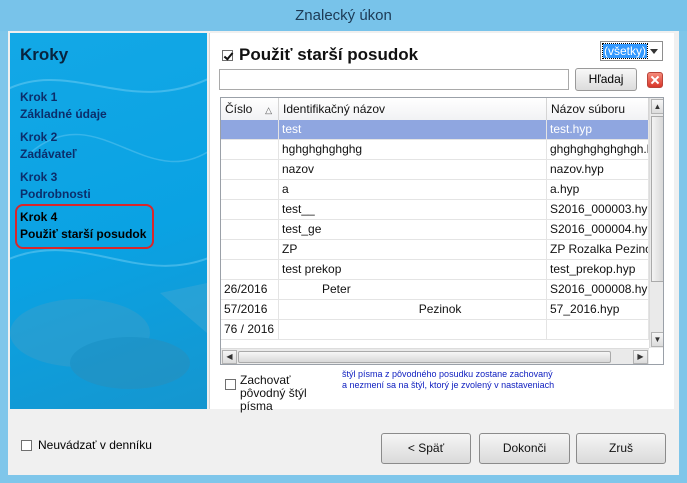 The image size is (687, 483). What do you see at coordinates (598, 249) in the screenshot?
I see `cell-file: ZP Rozalka Pezinok.hyp` at bounding box center [598, 249].